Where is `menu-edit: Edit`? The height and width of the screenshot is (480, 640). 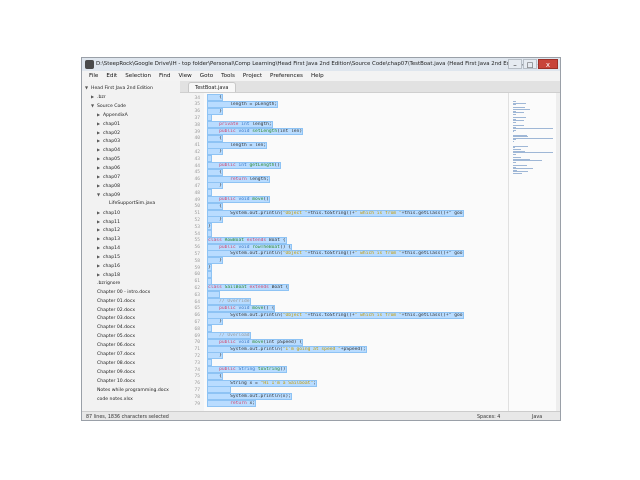
menu-edit: Edit is located at coordinates (111, 76).